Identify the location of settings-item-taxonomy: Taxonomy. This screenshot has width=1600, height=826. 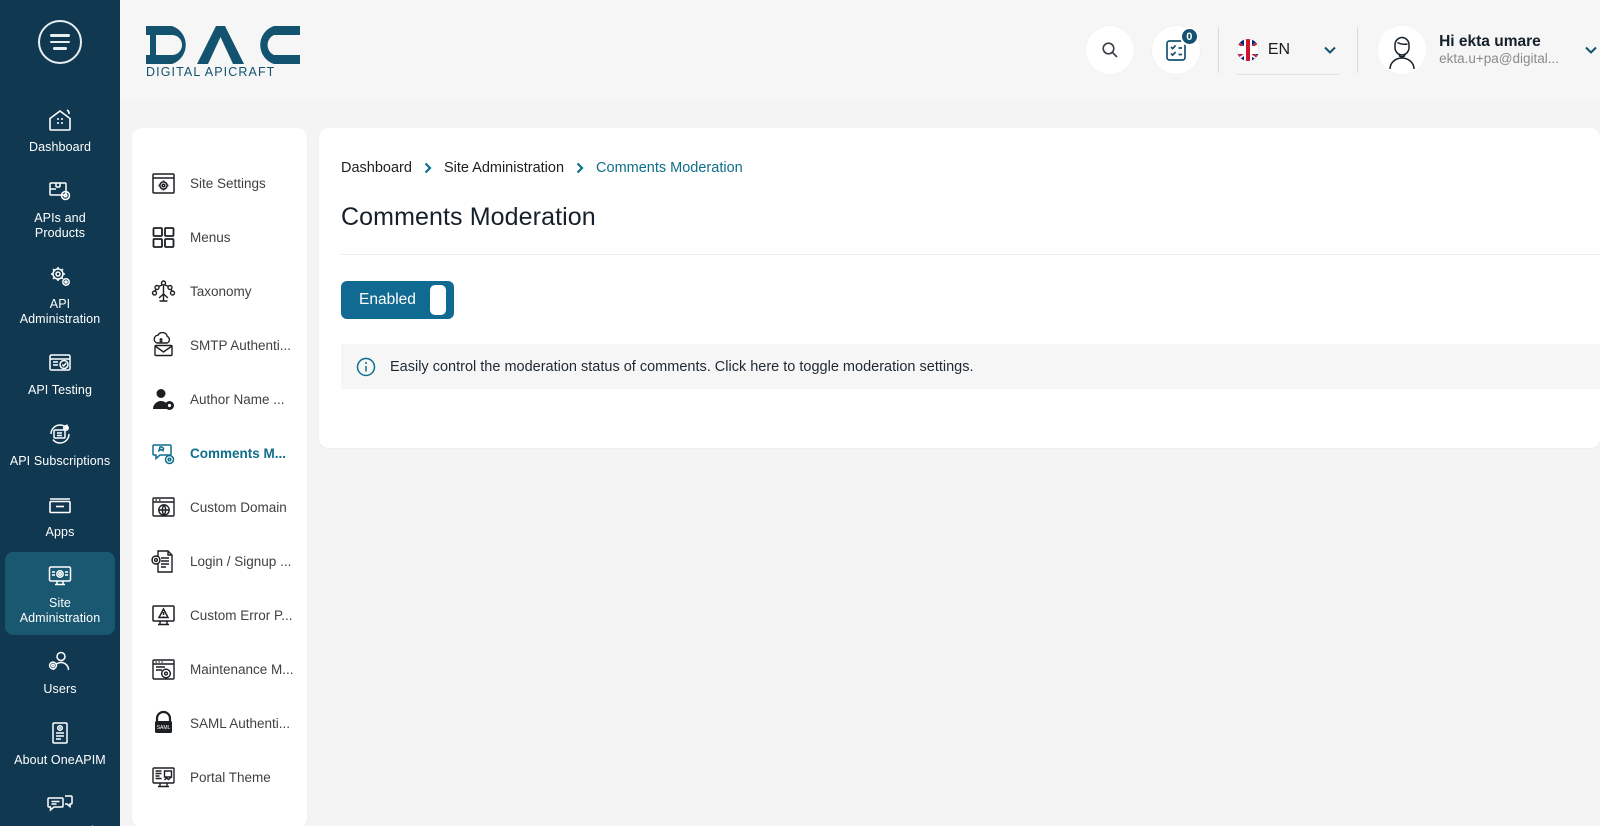
(219, 291).